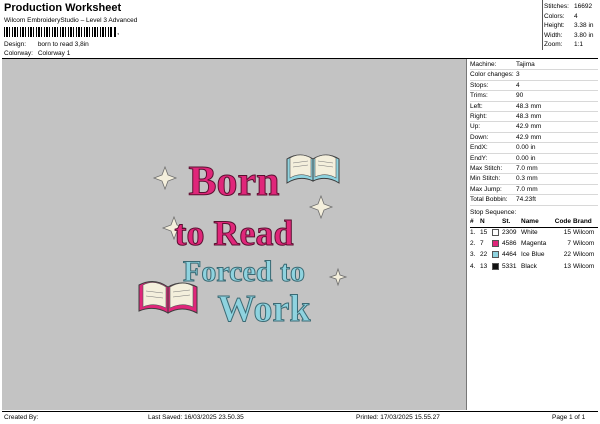 The image size is (600, 424). What do you see at coordinates (63, 8) in the screenshot?
I see `worksheet-title: Production Worksheet` at bounding box center [63, 8].